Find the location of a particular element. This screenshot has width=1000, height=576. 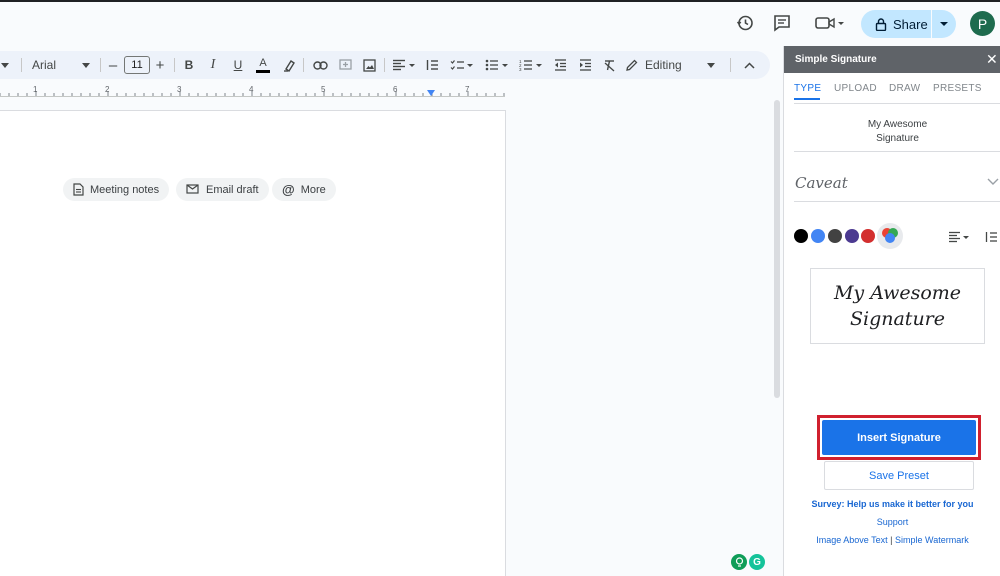

collapse-menus-icon is located at coordinates (749, 65).